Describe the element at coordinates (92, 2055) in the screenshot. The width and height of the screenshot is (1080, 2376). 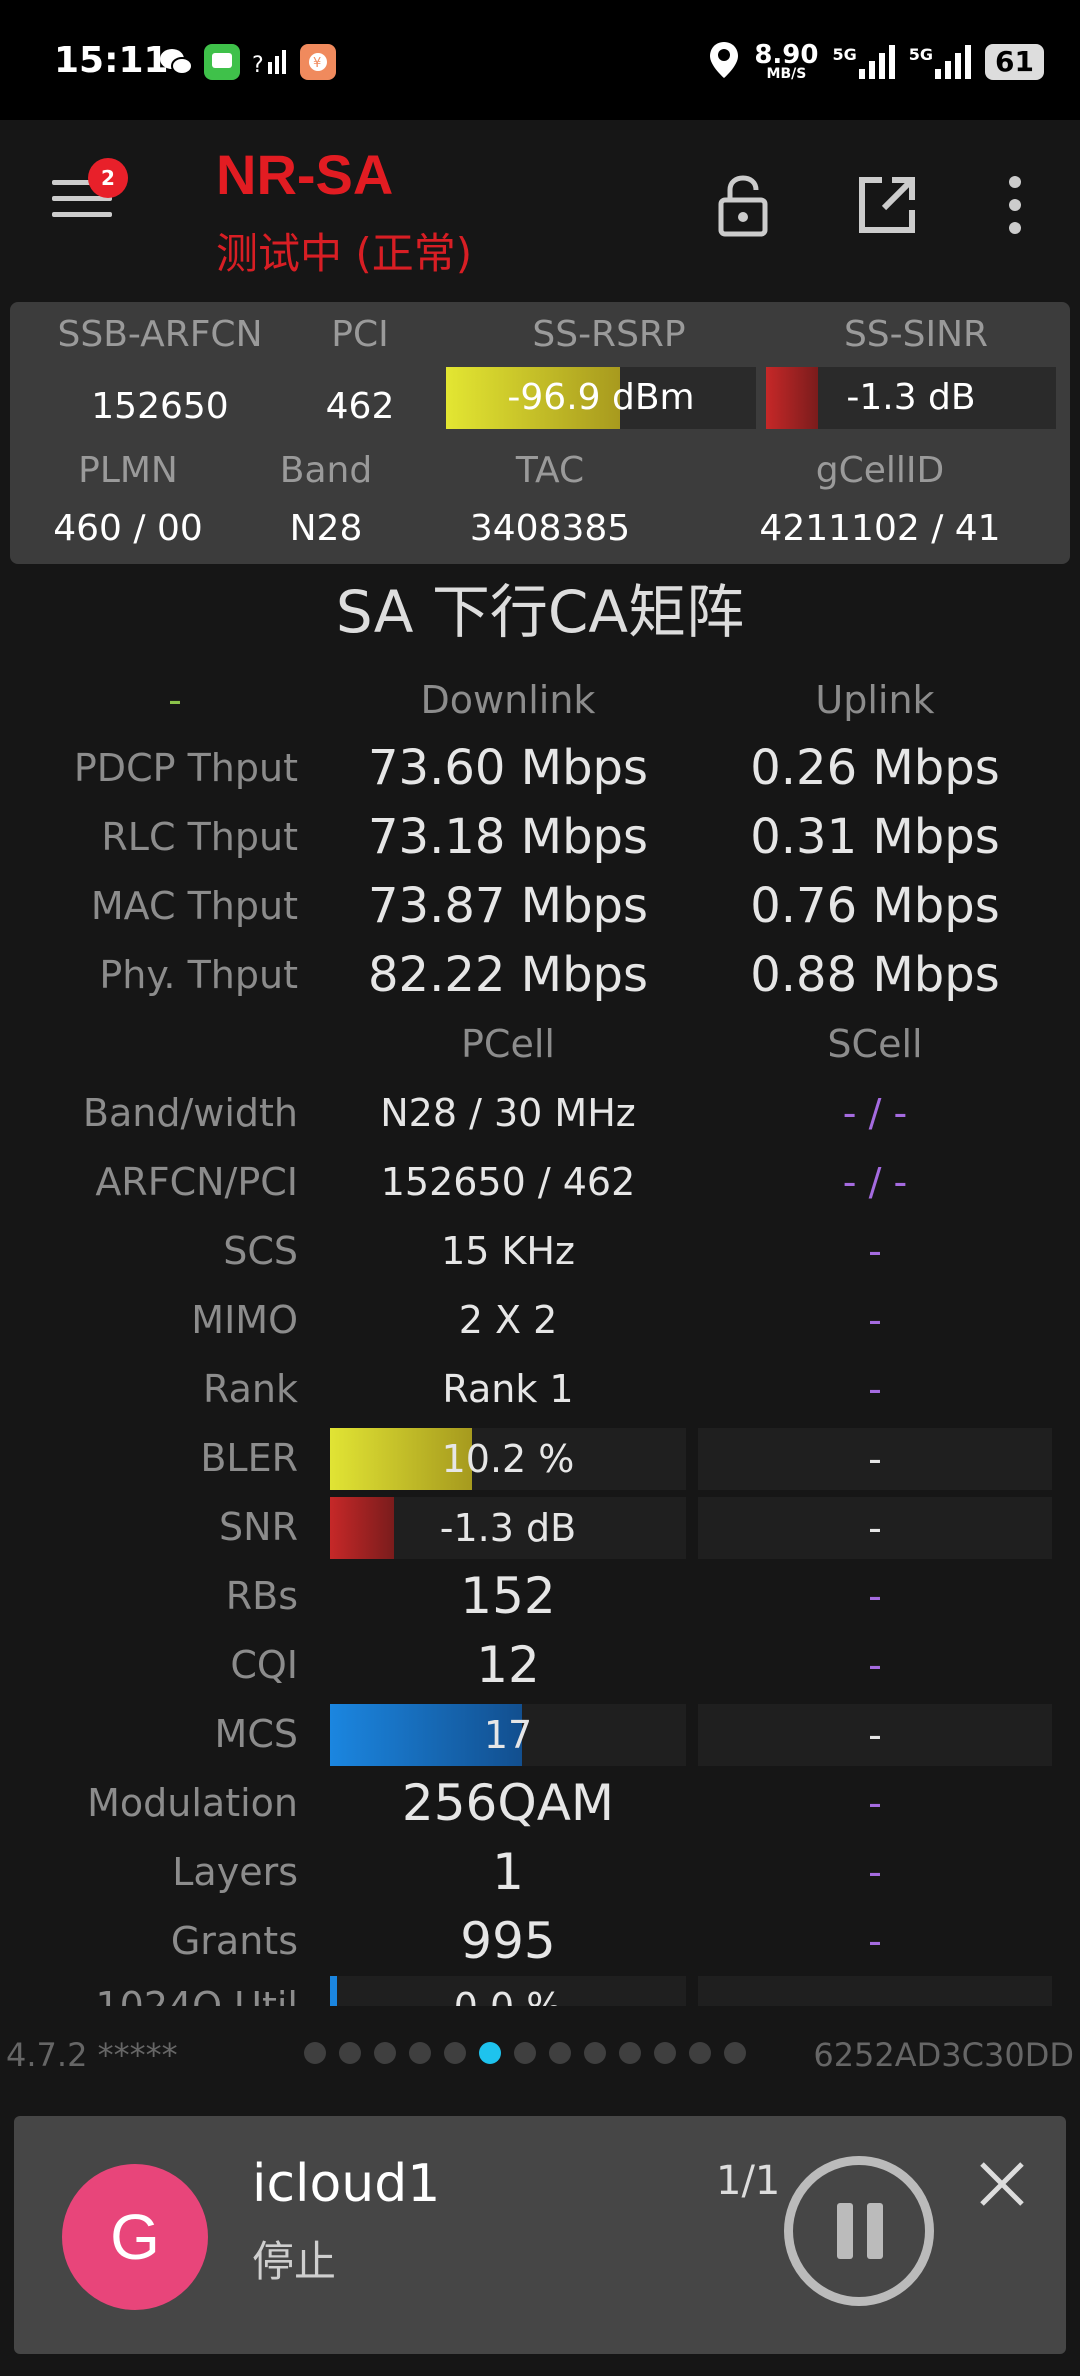
I see `app-version: 4.7.2 *****` at that location.